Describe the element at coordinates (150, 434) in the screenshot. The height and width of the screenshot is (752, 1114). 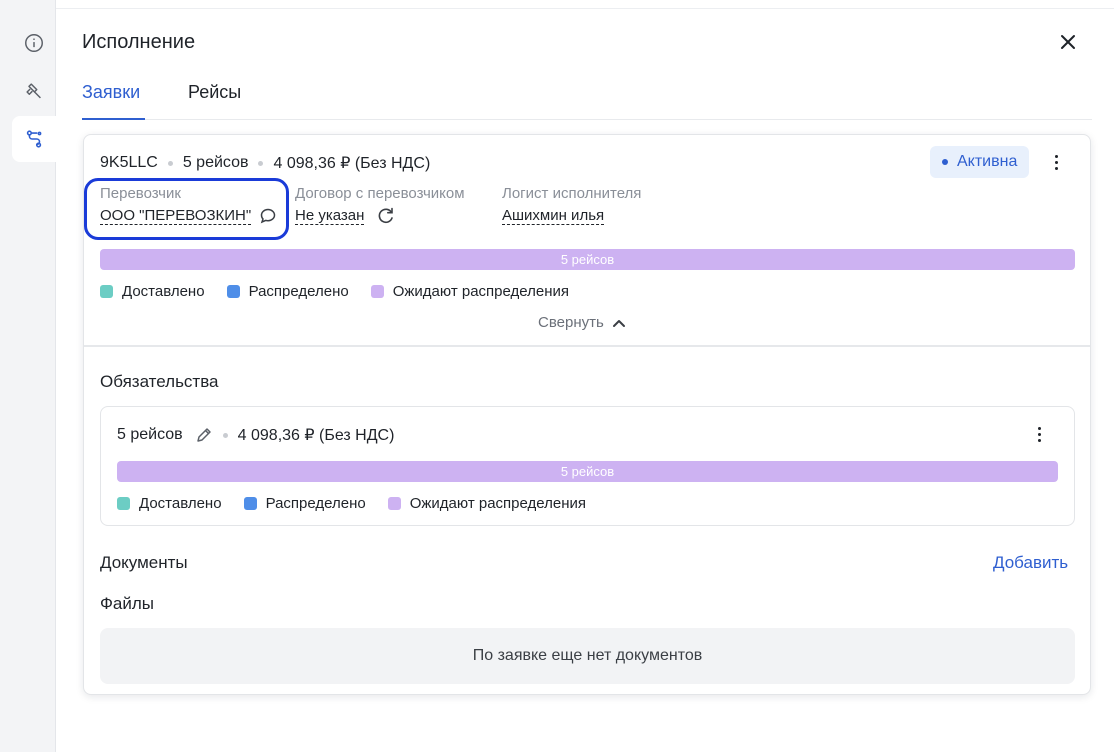
I see `obligation-trips: 5 рейсов` at that location.